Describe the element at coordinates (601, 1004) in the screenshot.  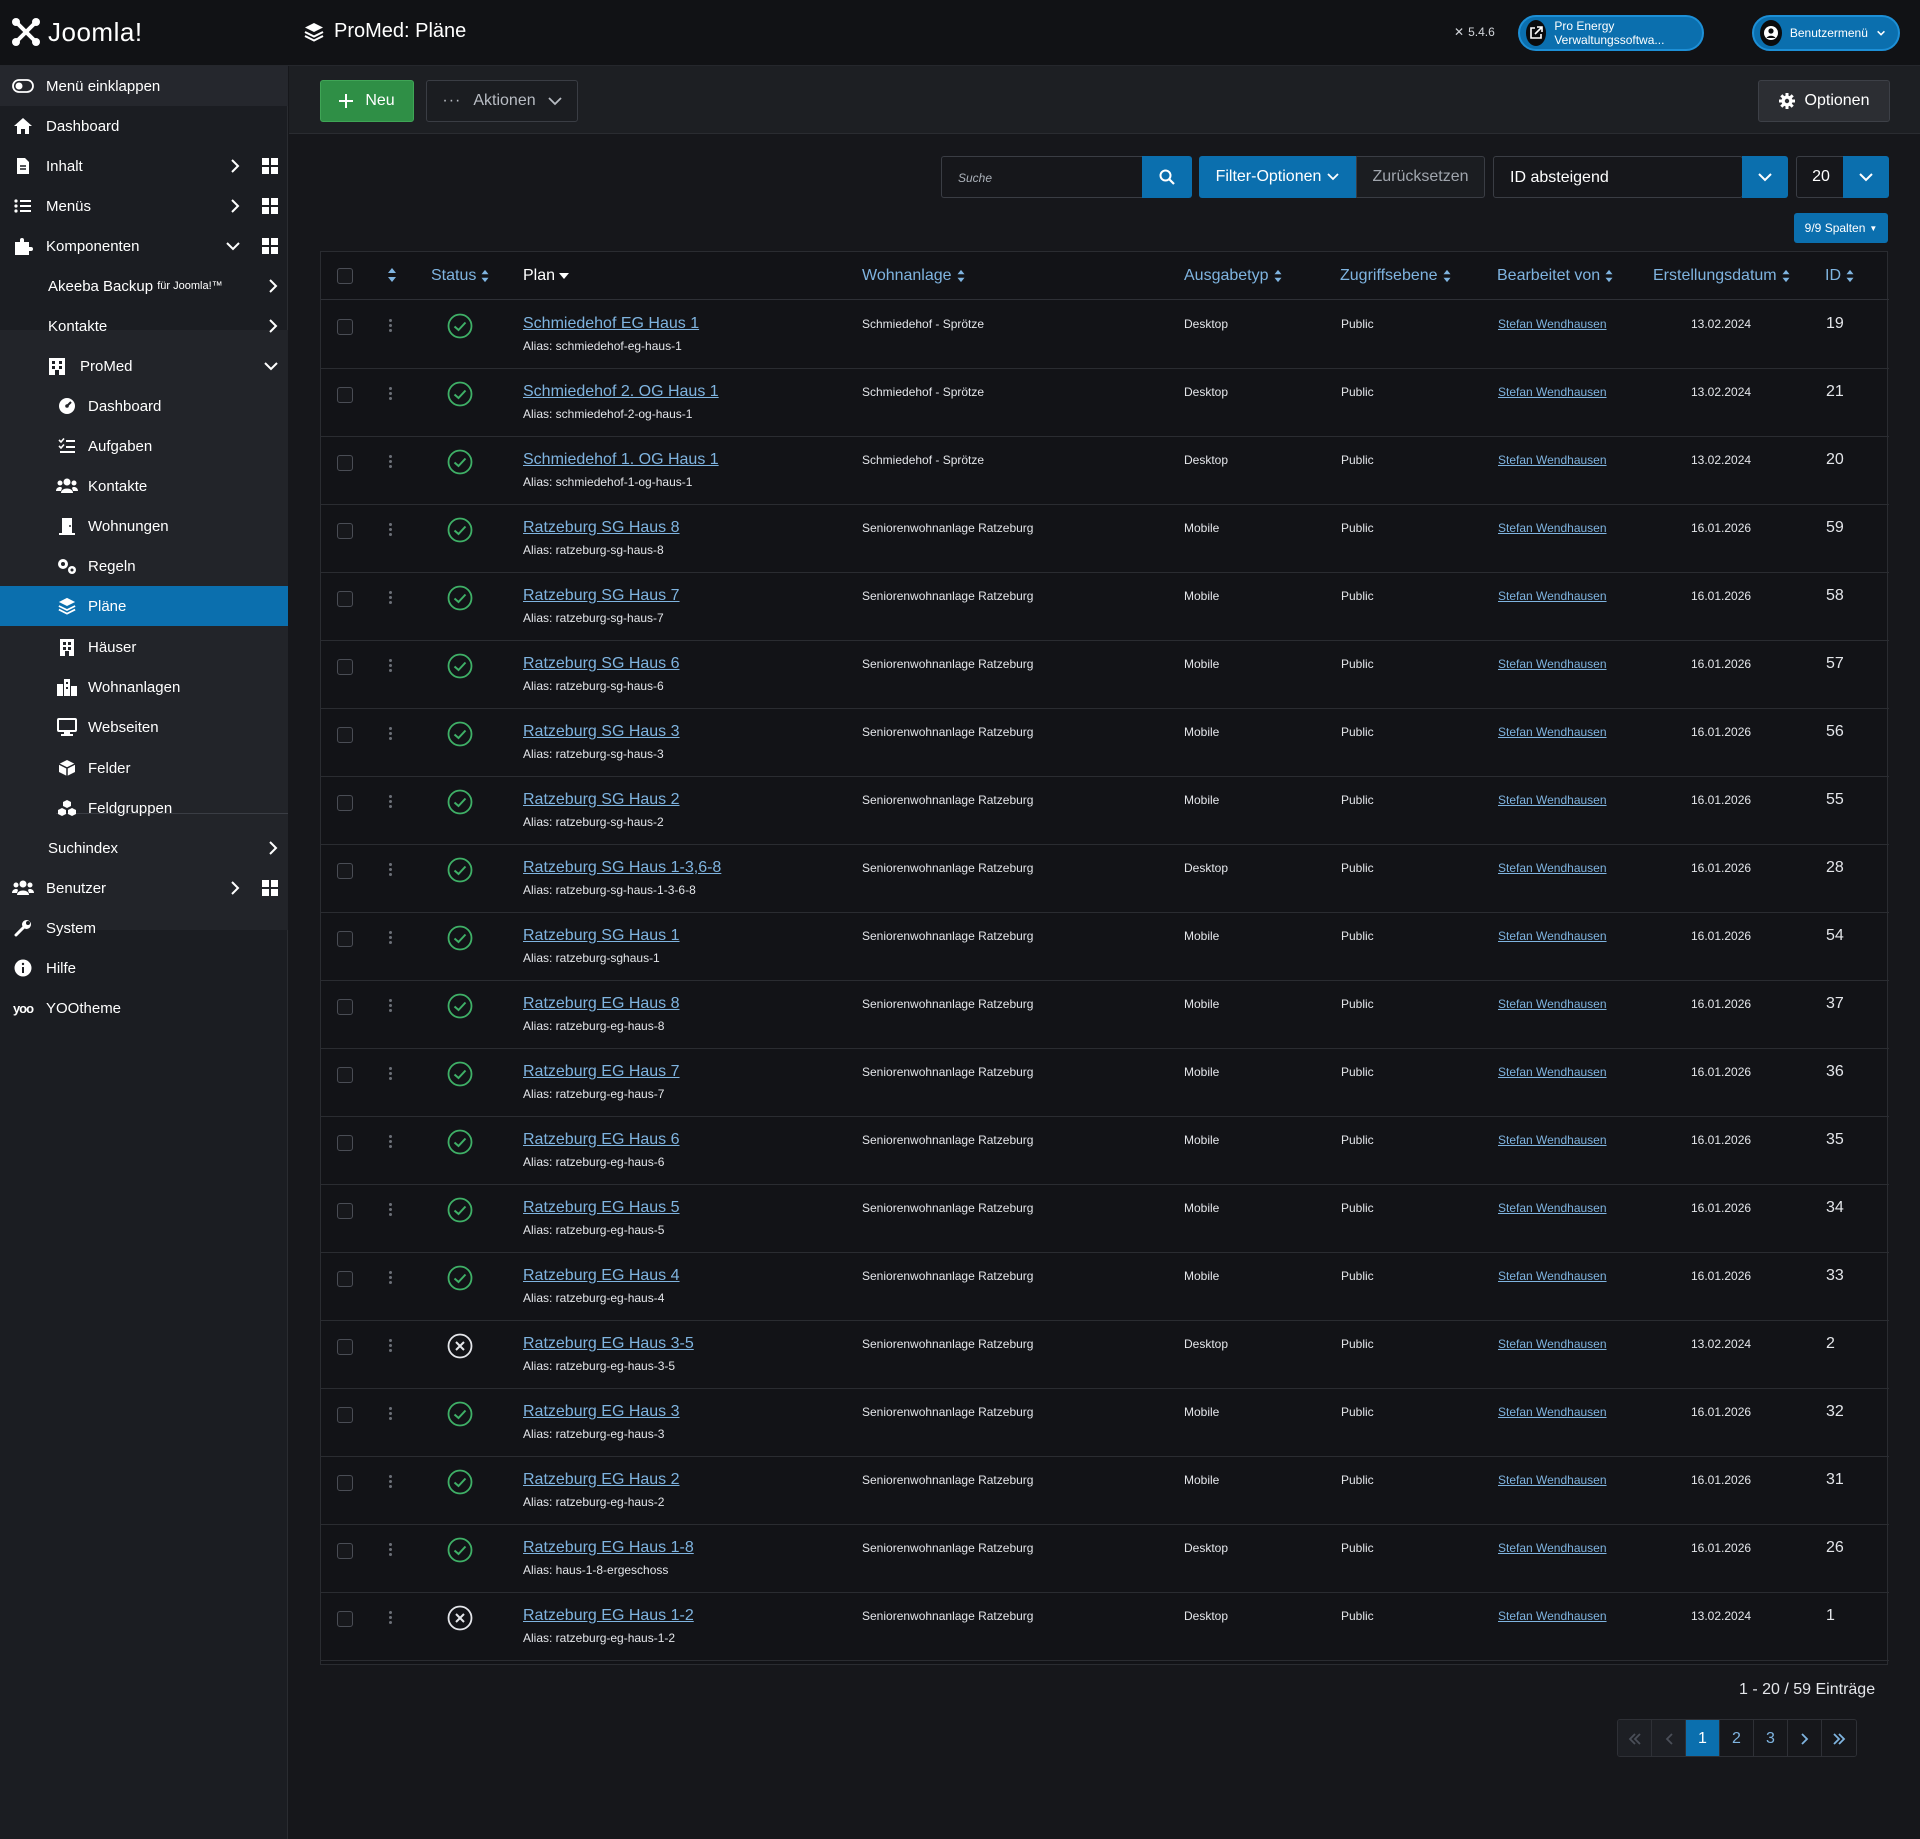
I see `plan-title-link: Ratzeburg EG Haus 8` at that location.